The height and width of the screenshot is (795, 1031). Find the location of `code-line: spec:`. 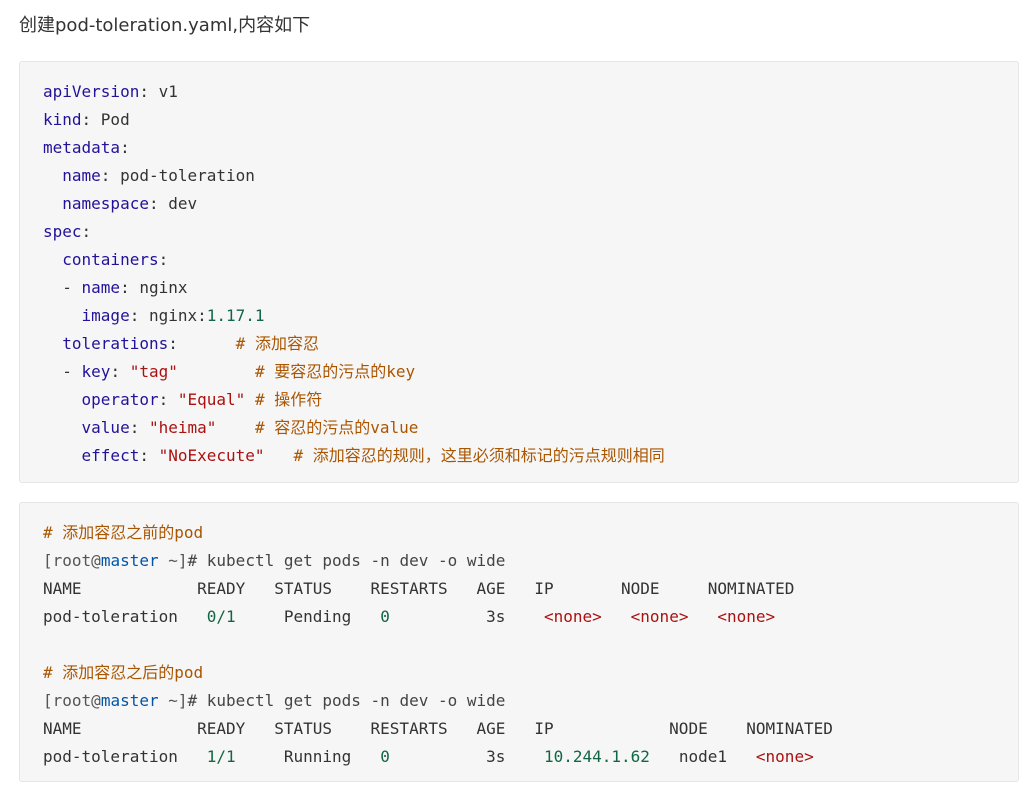

code-line: spec: is located at coordinates (67, 231).